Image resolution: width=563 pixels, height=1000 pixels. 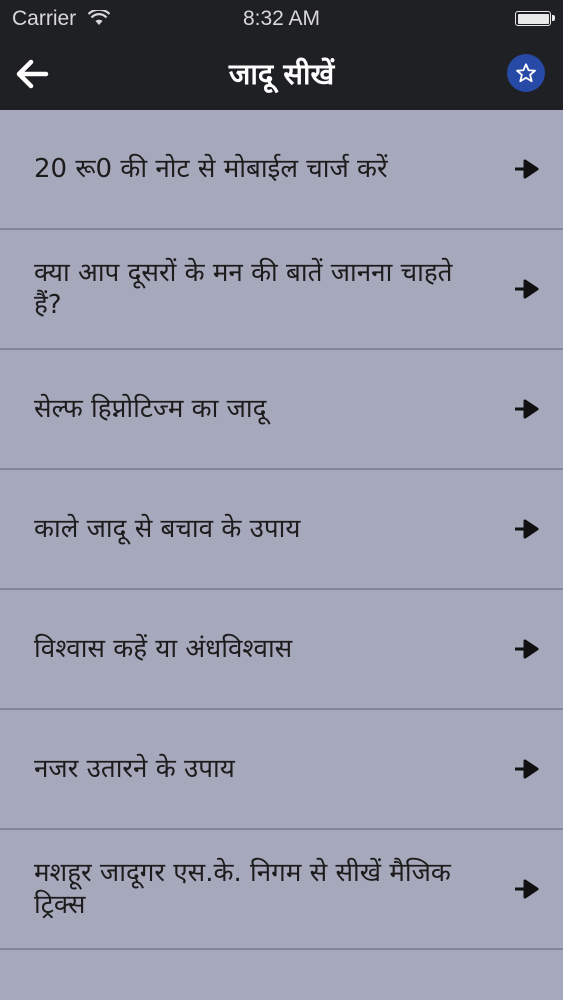 I want to click on favorite-button, so click(x=526, y=73).